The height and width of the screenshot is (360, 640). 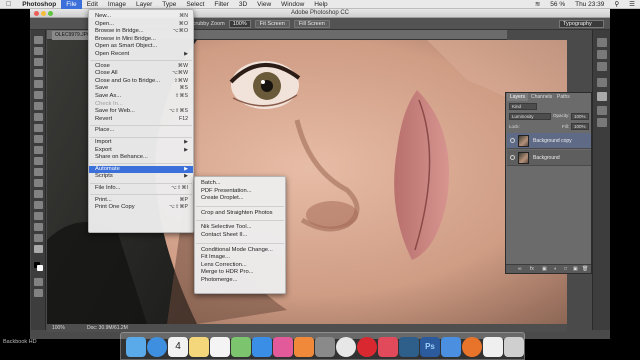 I want to click on fill-field: 100%, so click(x=580, y=126).